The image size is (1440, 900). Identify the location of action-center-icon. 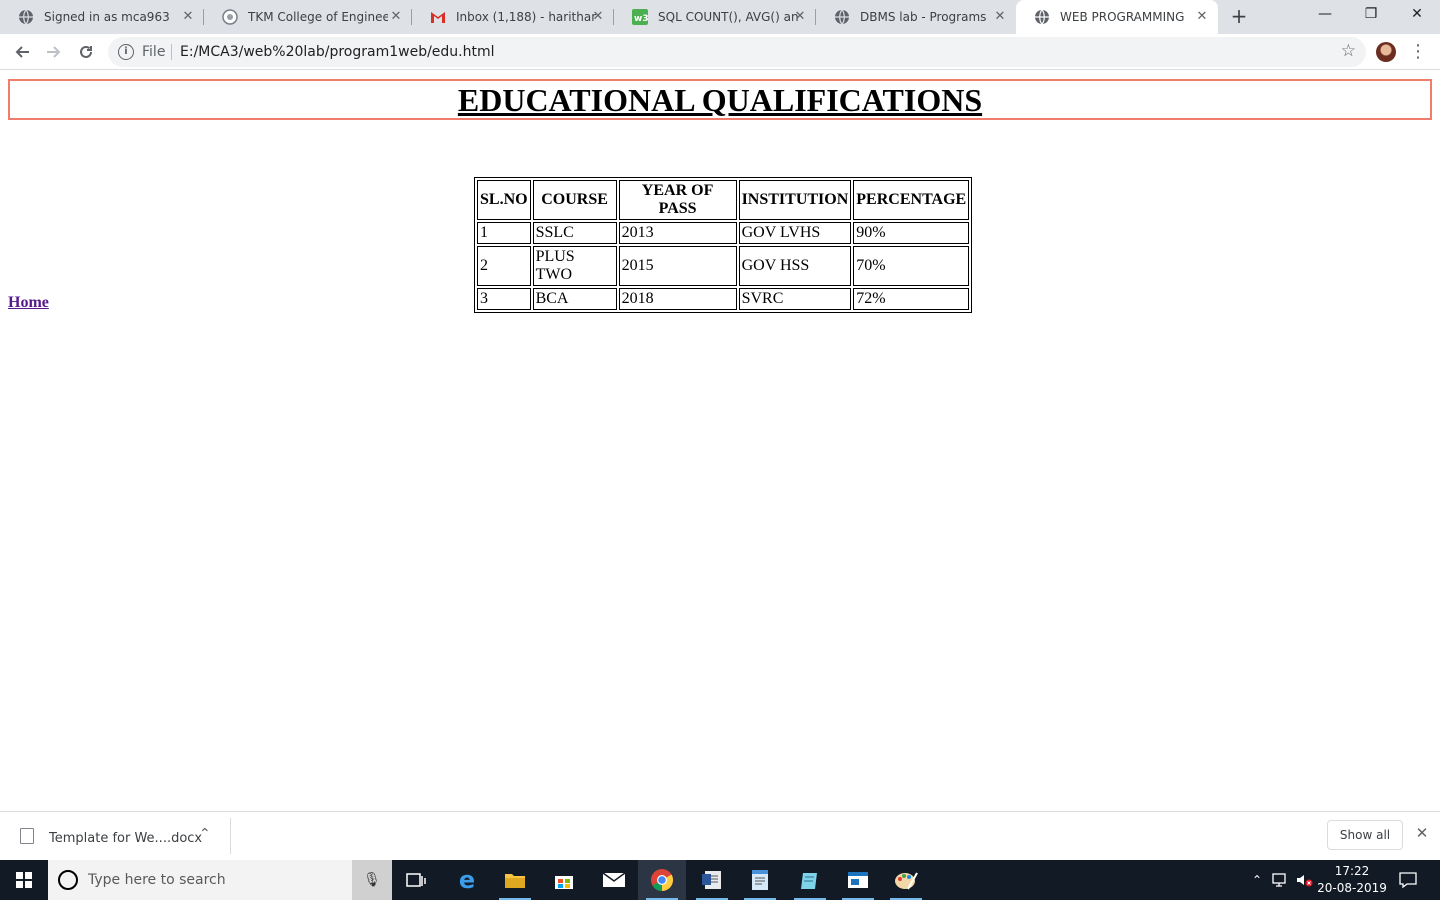
(1408, 880).